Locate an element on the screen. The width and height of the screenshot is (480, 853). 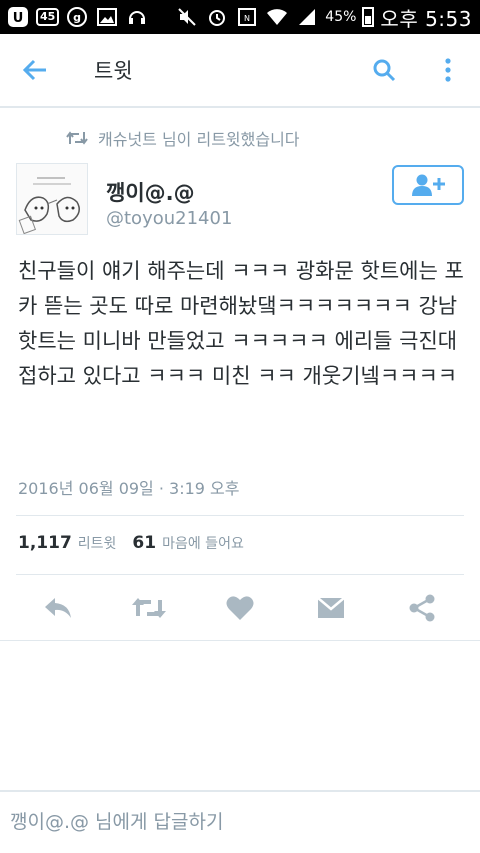
svg-text: N is located at coordinates (247, 18).